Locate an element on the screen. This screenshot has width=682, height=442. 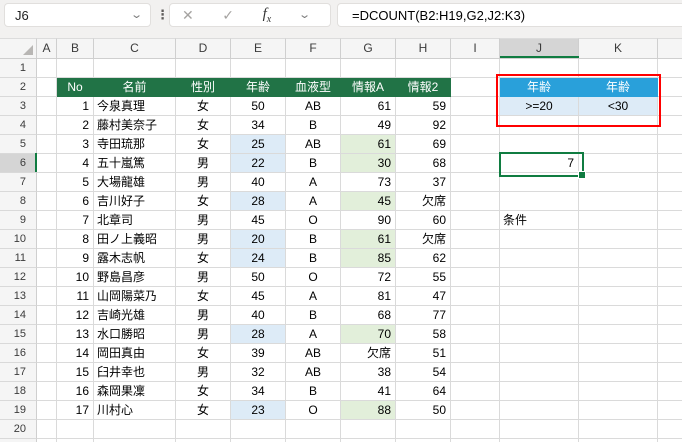
cell-G3: 61 is located at coordinates (368, 106).